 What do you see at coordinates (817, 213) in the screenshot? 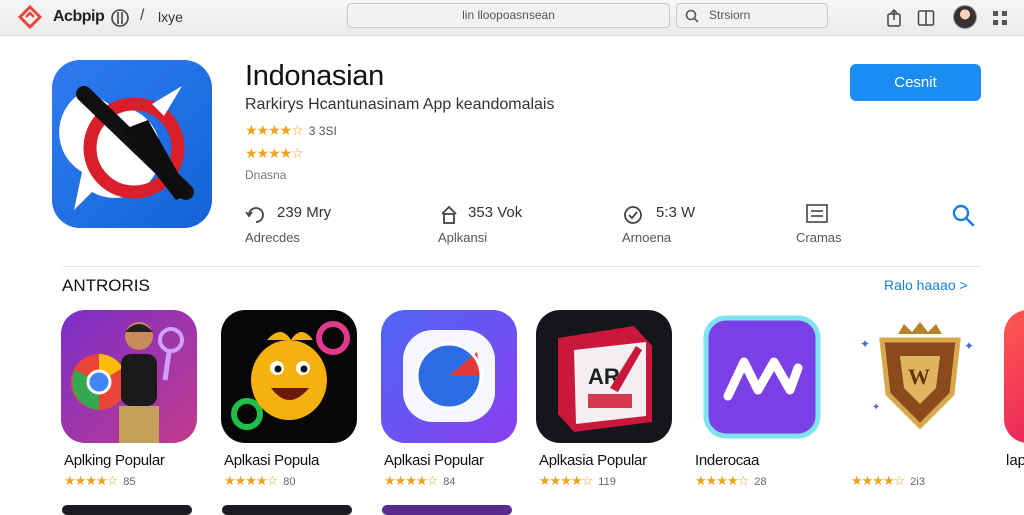
I see `document-icon` at bounding box center [817, 213].